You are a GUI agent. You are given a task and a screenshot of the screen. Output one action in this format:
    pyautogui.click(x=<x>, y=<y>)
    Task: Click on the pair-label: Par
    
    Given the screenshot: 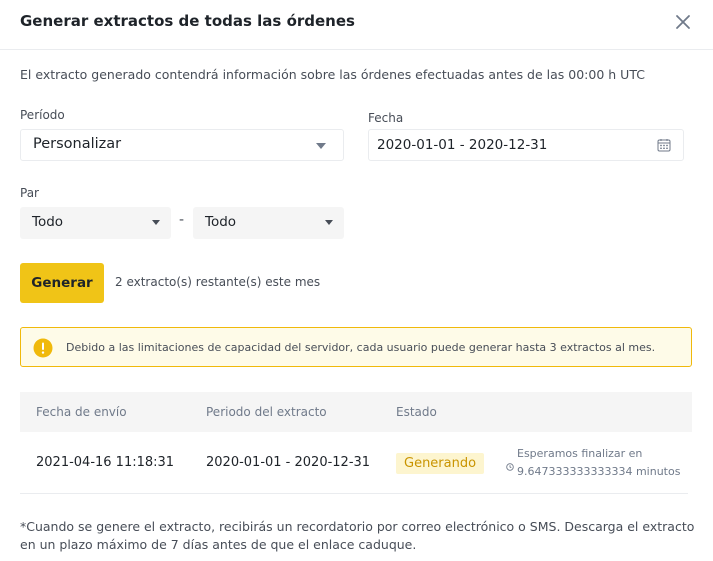 What is the action you would take?
    pyautogui.click(x=29, y=193)
    